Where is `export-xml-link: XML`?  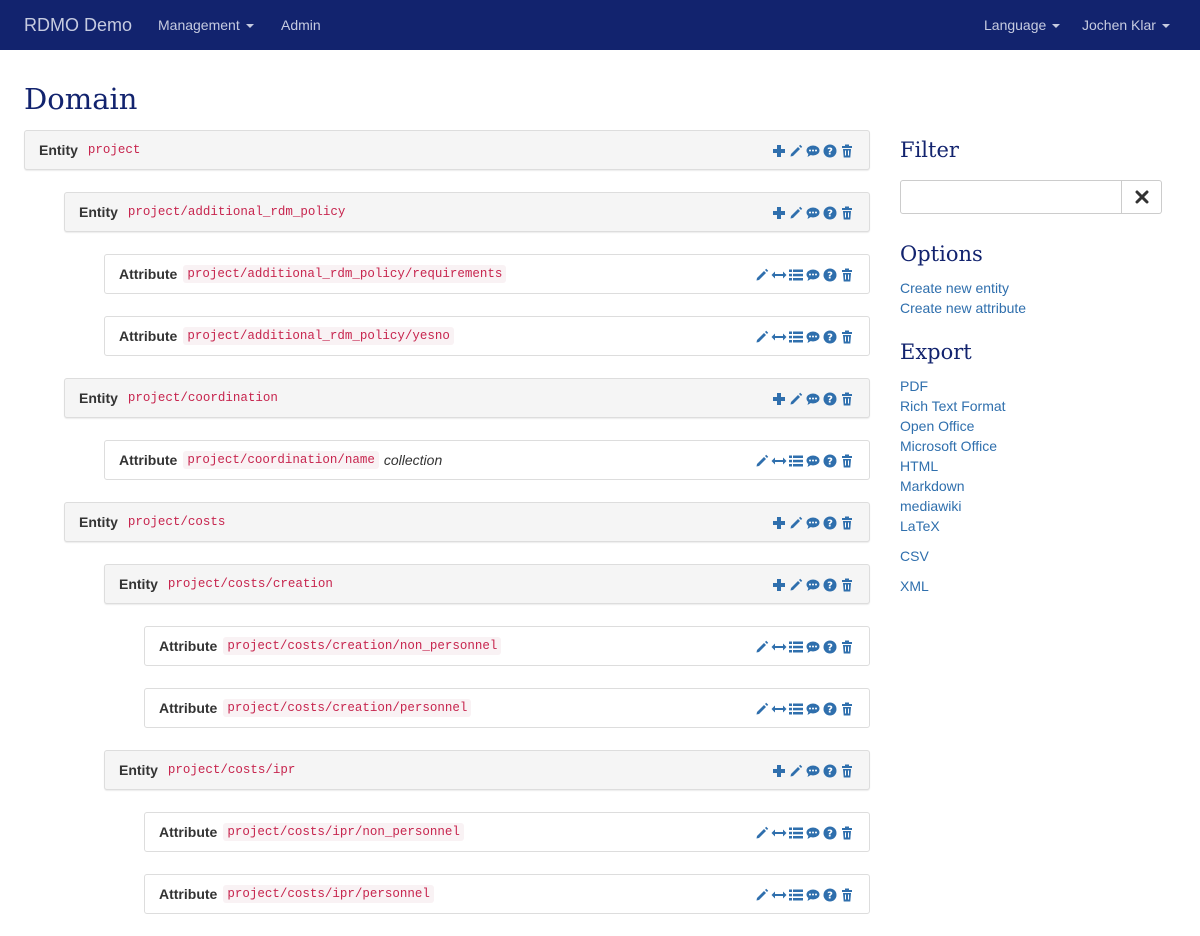
export-xml-link: XML is located at coordinates (1031, 586).